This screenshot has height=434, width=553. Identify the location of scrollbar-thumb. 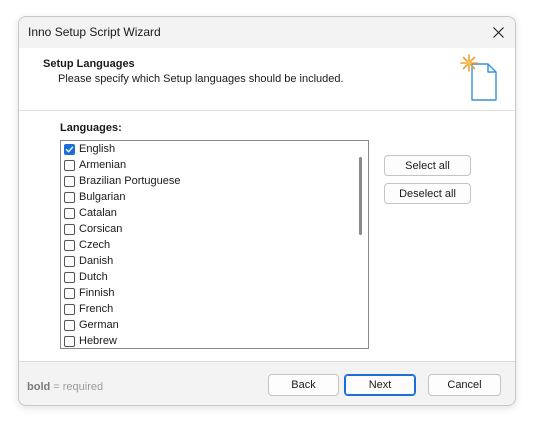
(360, 196).